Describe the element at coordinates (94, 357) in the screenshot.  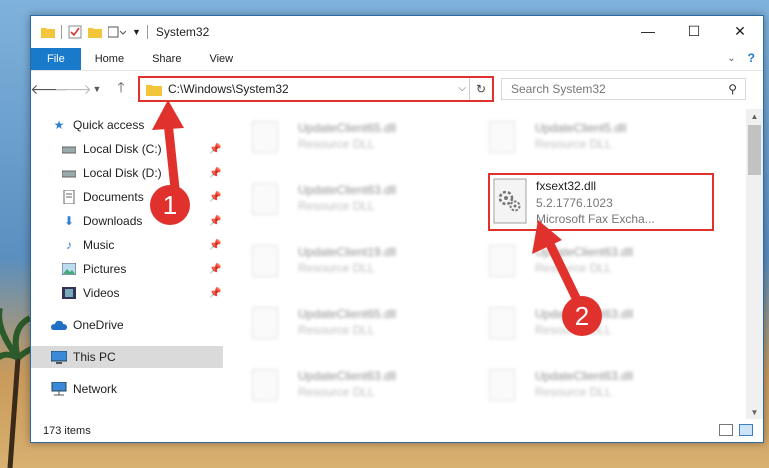
I see `sidebar-item-label: This PC` at that location.